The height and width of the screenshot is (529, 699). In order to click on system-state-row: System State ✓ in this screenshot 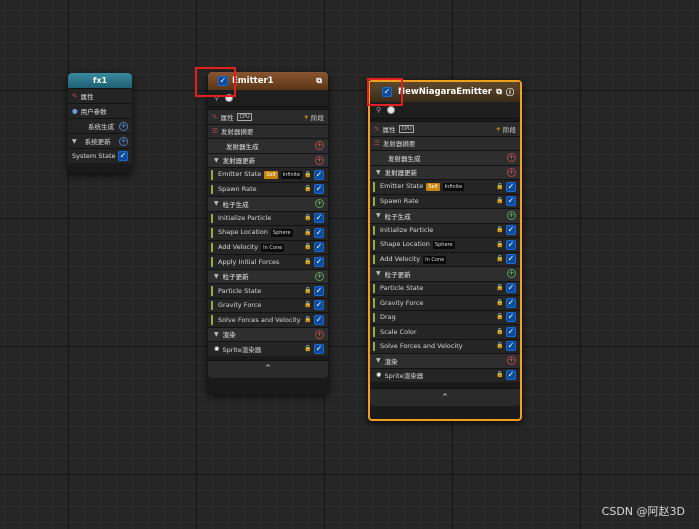, I will do `click(100, 155)`.